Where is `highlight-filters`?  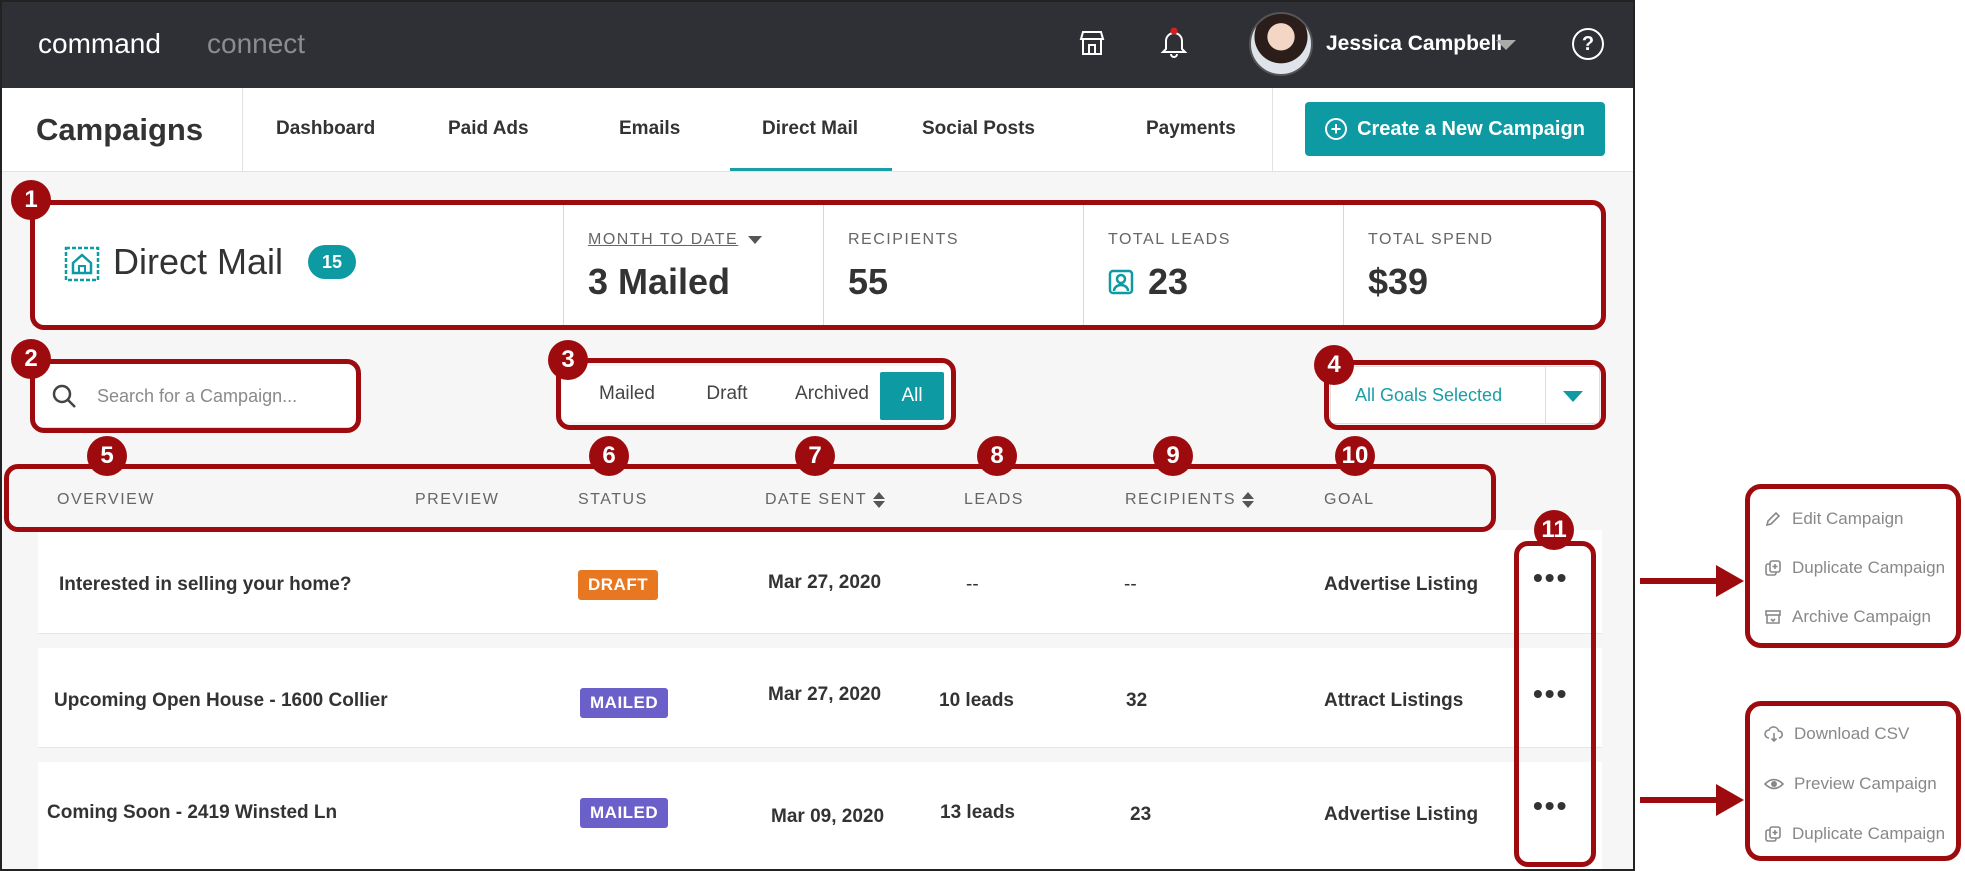 highlight-filters is located at coordinates (756, 394).